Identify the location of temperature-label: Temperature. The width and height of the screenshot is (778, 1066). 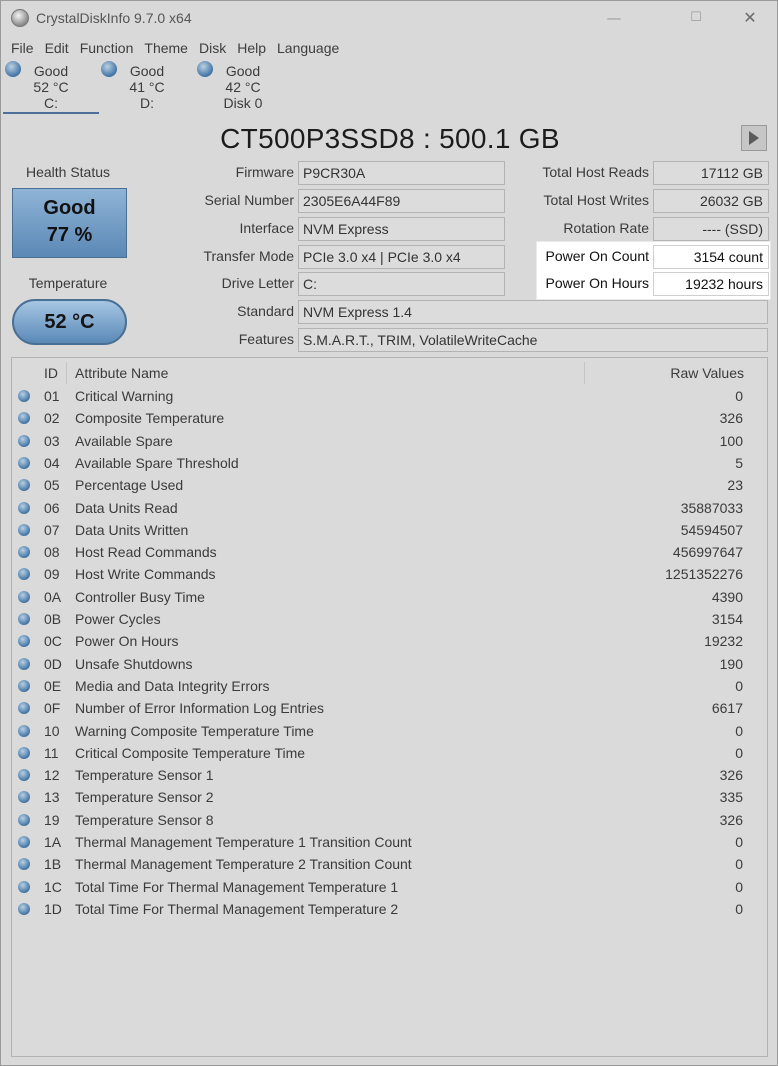
(68, 283).